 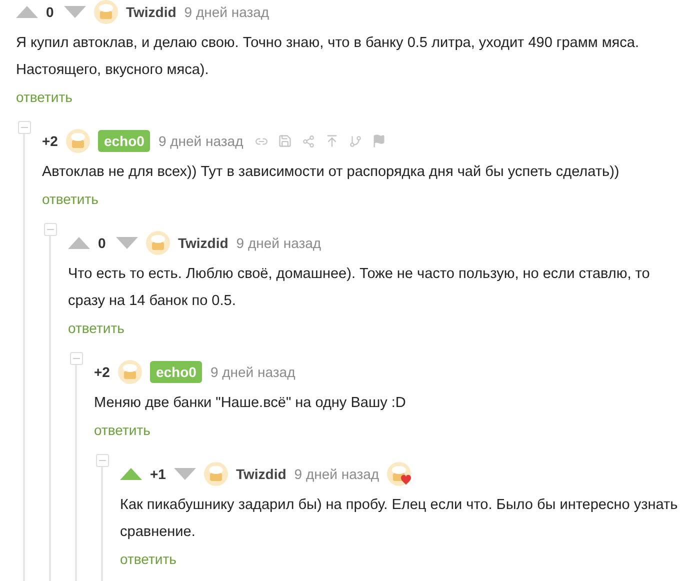 What do you see at coordinates (379, 141) in the screenshot?
I see `flag-icon` at bounding box center [379, 141].